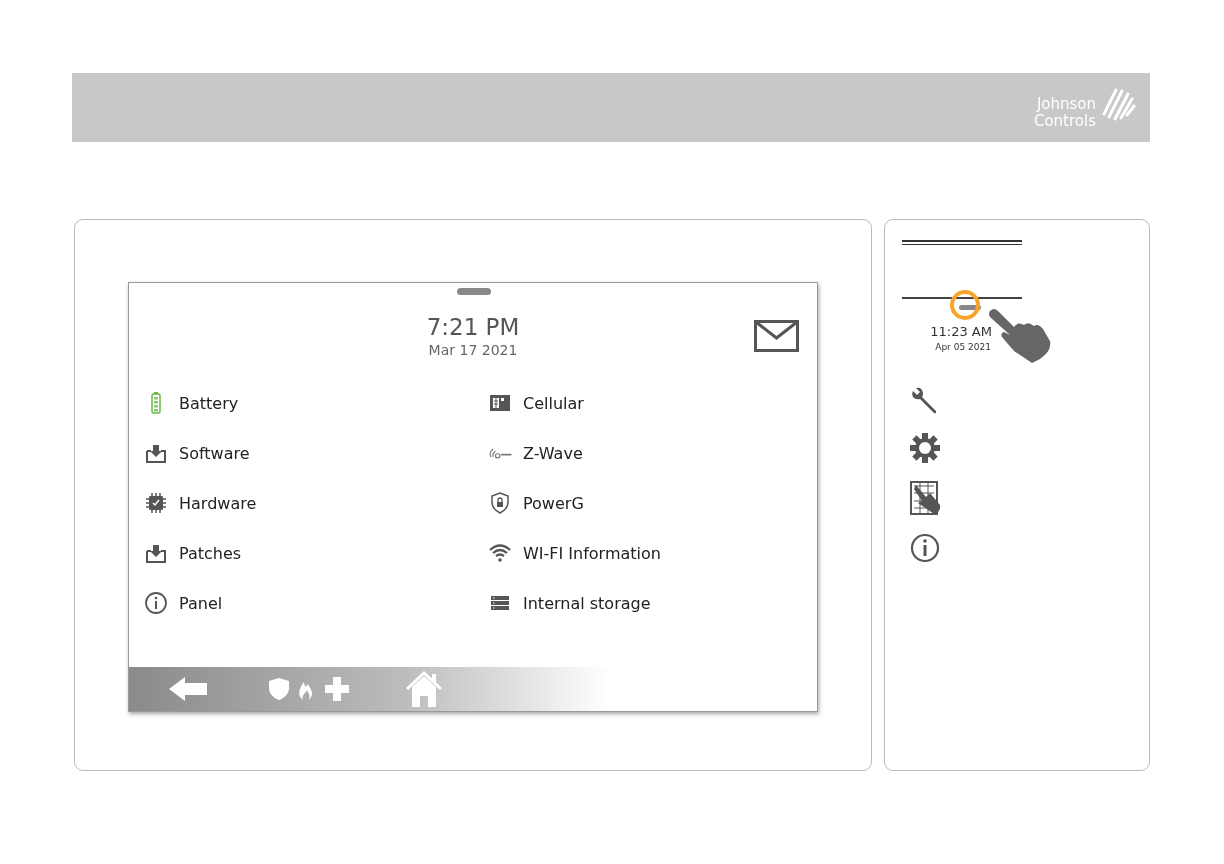  What do you see at coordinates (963, 347) in the screenshot?
I see `clock-date: Apr 05 2021` at bounding box center [963, 347].